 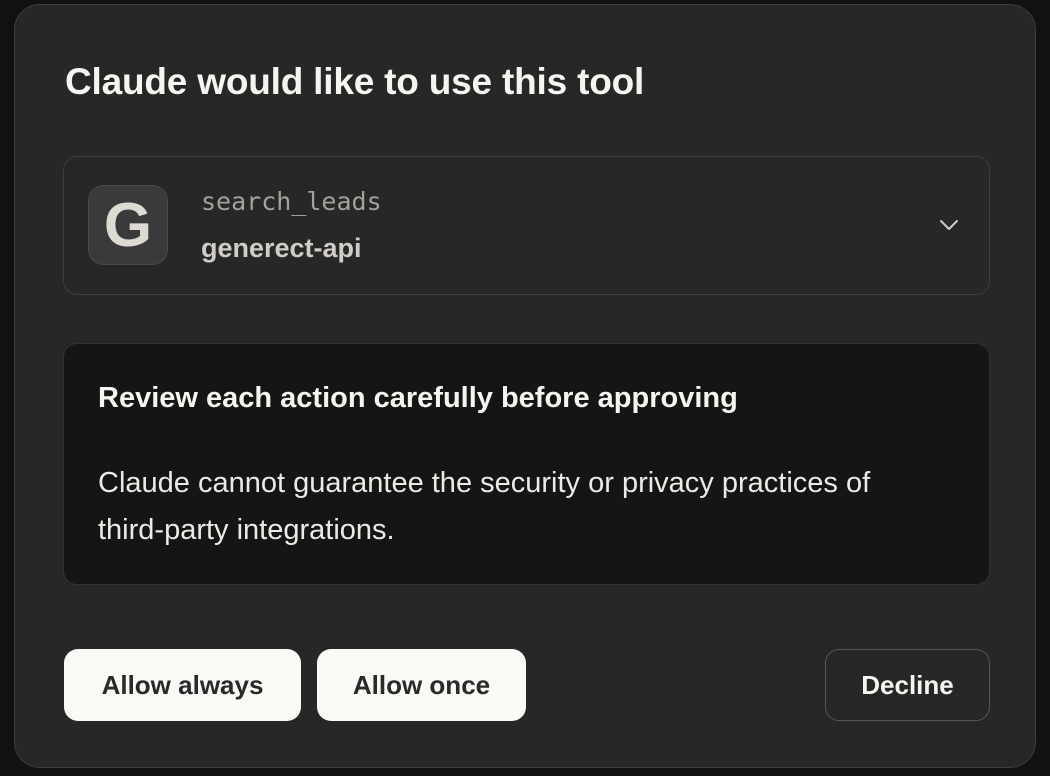 What do you see at coordinates (182, 685) in the screenshot?
I see `allow-always-button: Allow always` at bounding box center [182, 685].